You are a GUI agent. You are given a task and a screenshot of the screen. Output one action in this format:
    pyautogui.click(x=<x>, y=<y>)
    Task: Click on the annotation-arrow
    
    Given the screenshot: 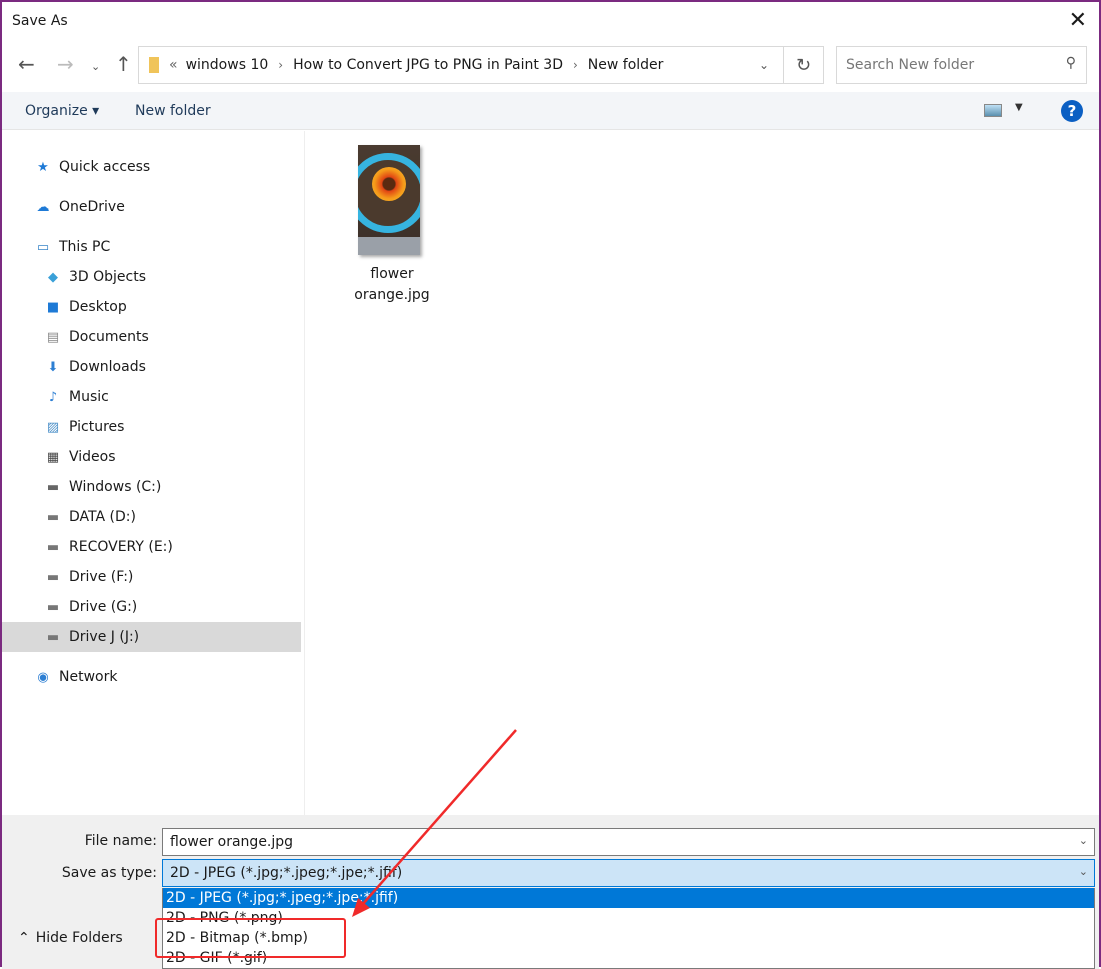 What is the action you would take?
    pyautogui.click(x=434, y=823)
    